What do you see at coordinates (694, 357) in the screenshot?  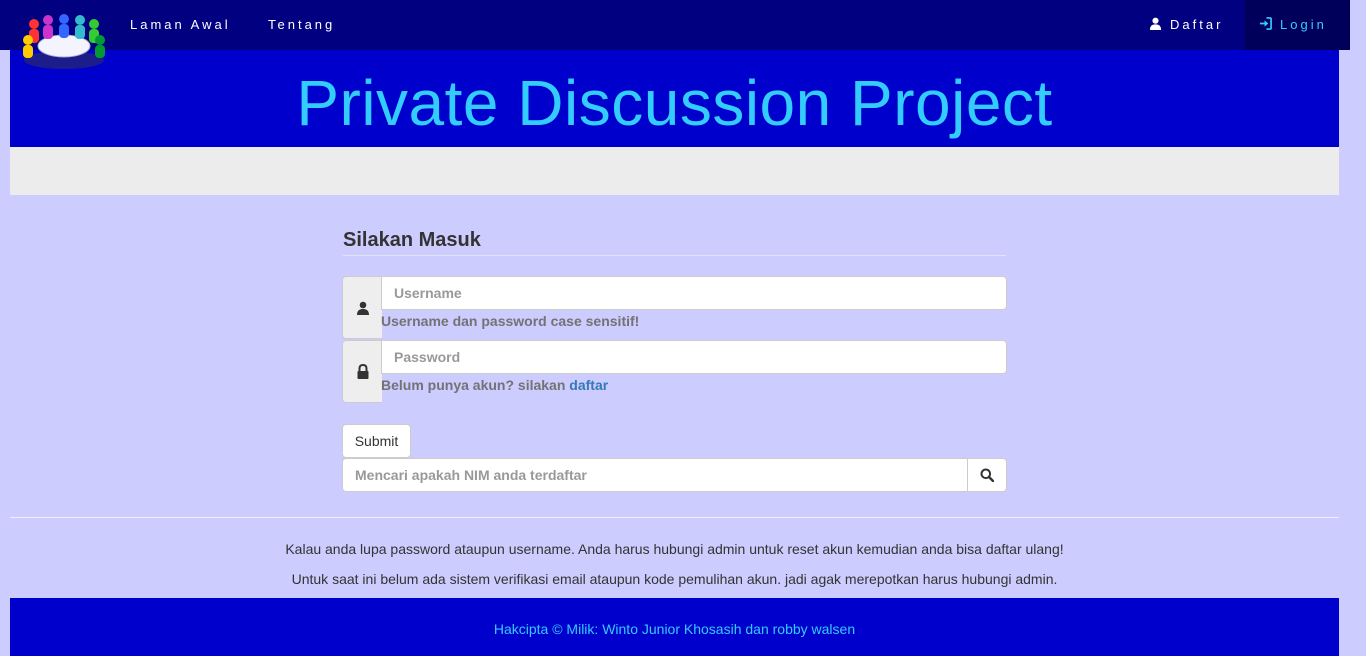 I see `password-input` at bounding box center [694, 357].